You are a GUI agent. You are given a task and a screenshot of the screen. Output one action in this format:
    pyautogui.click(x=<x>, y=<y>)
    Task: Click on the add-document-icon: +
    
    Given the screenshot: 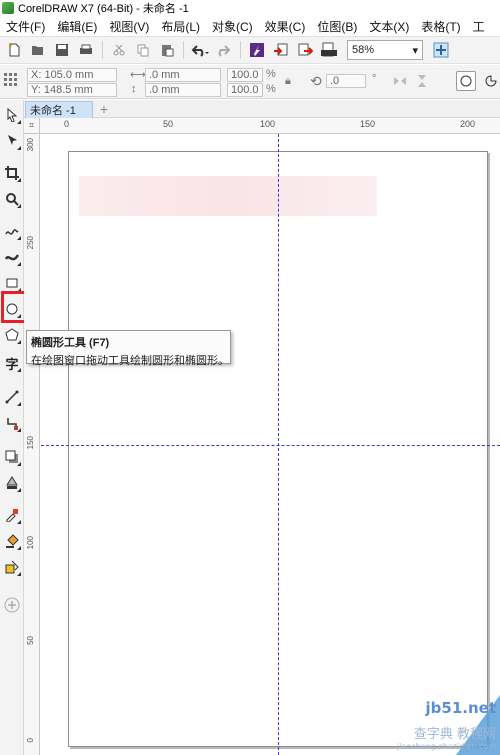 What is the action you would take?
    pyautogui.click(x=104, y=109)
    